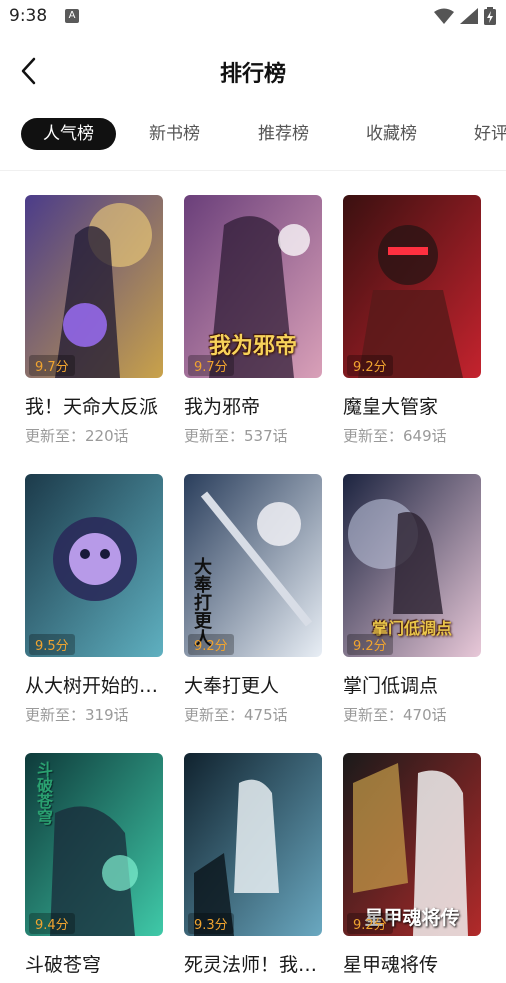  Describe the element at coordinates (254, 405) in the screenshot. I see `comic-title: 我为邪帝` at that location.